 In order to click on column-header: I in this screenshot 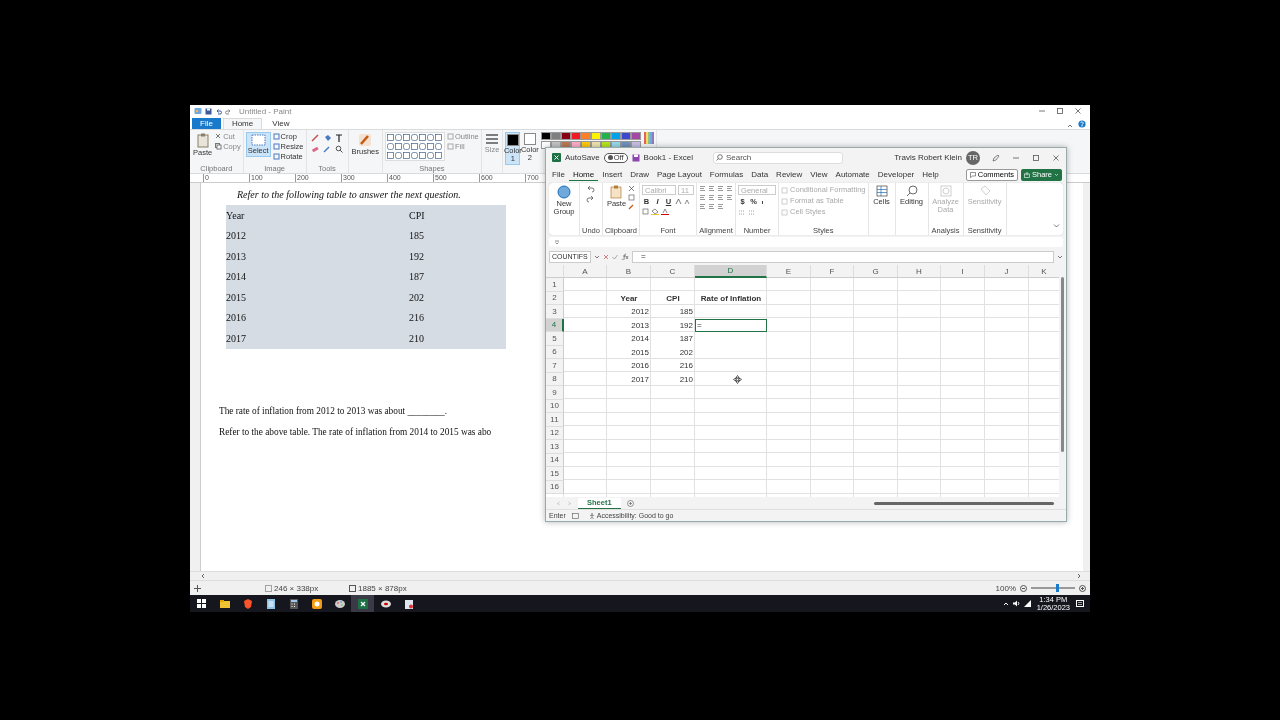, I will do `click(963, 271)`.